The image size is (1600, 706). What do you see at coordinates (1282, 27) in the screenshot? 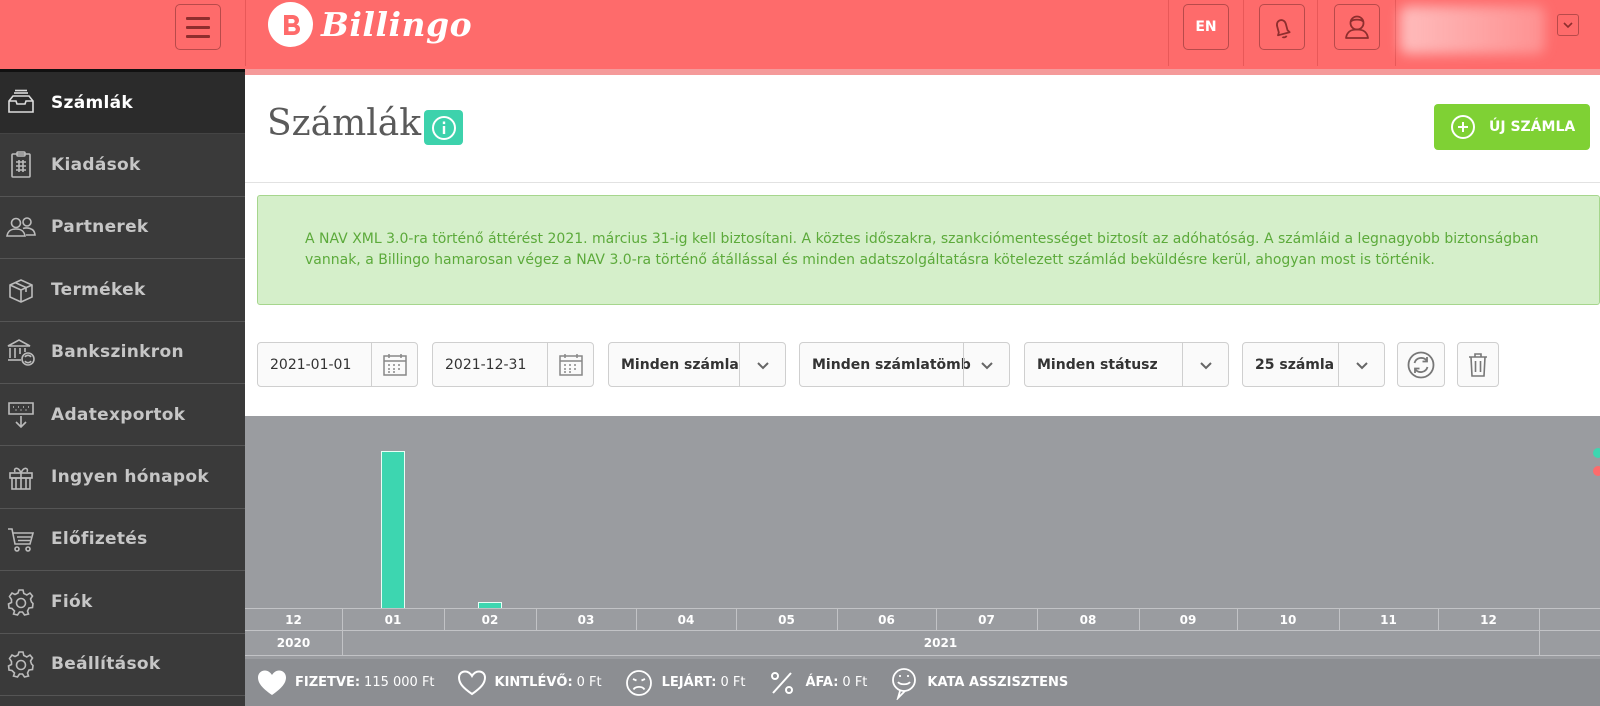
I see `notifications-button` at bounding box center [1282, 27].